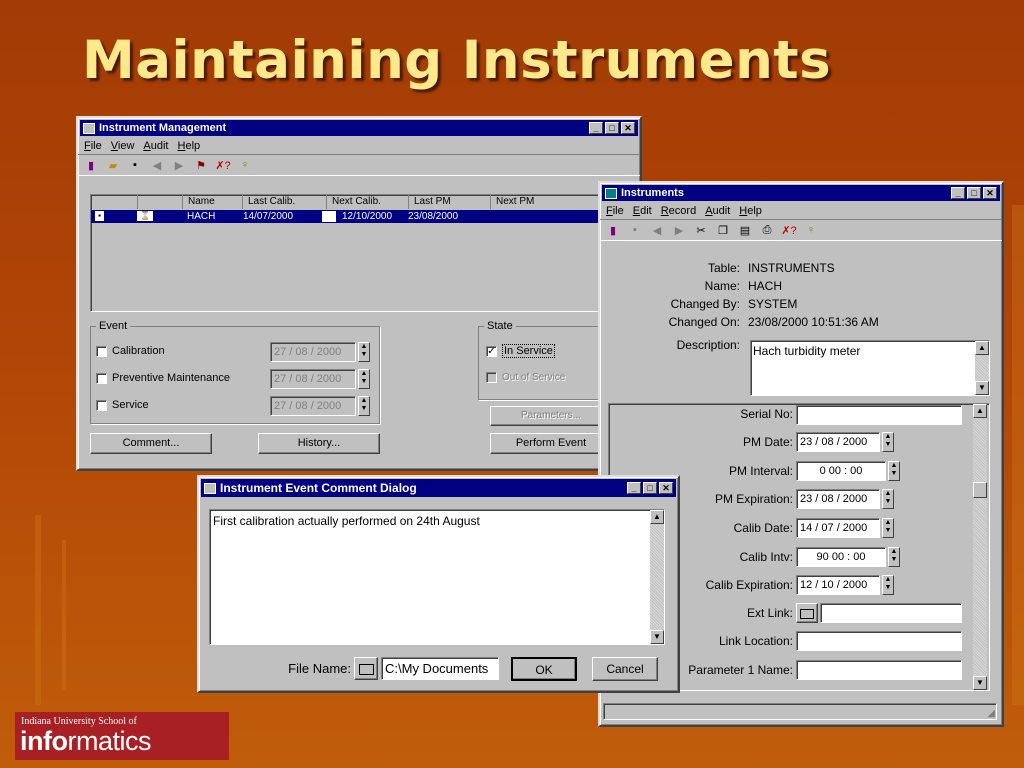 The height and width of the screenshot is (768, 1024). Describe the element at coordinates (701, 230) in the screenshot. I see `cut-scissors-icon: ✂` at that location.